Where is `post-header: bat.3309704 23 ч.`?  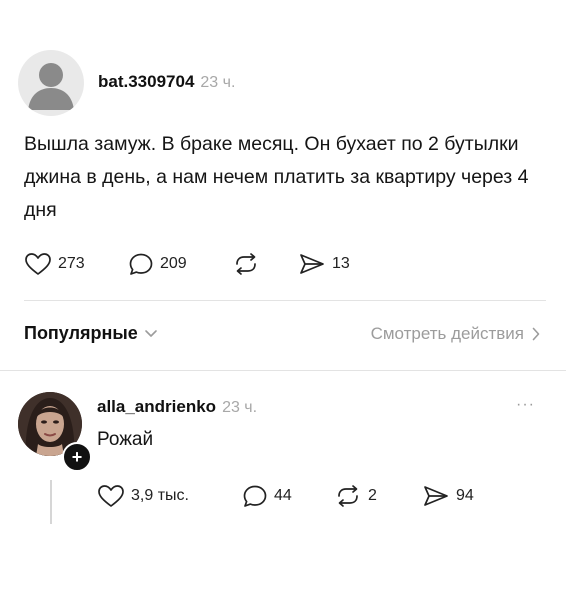 post-header: bat.3309704 23 ч. is located at coordinates (166, 82).